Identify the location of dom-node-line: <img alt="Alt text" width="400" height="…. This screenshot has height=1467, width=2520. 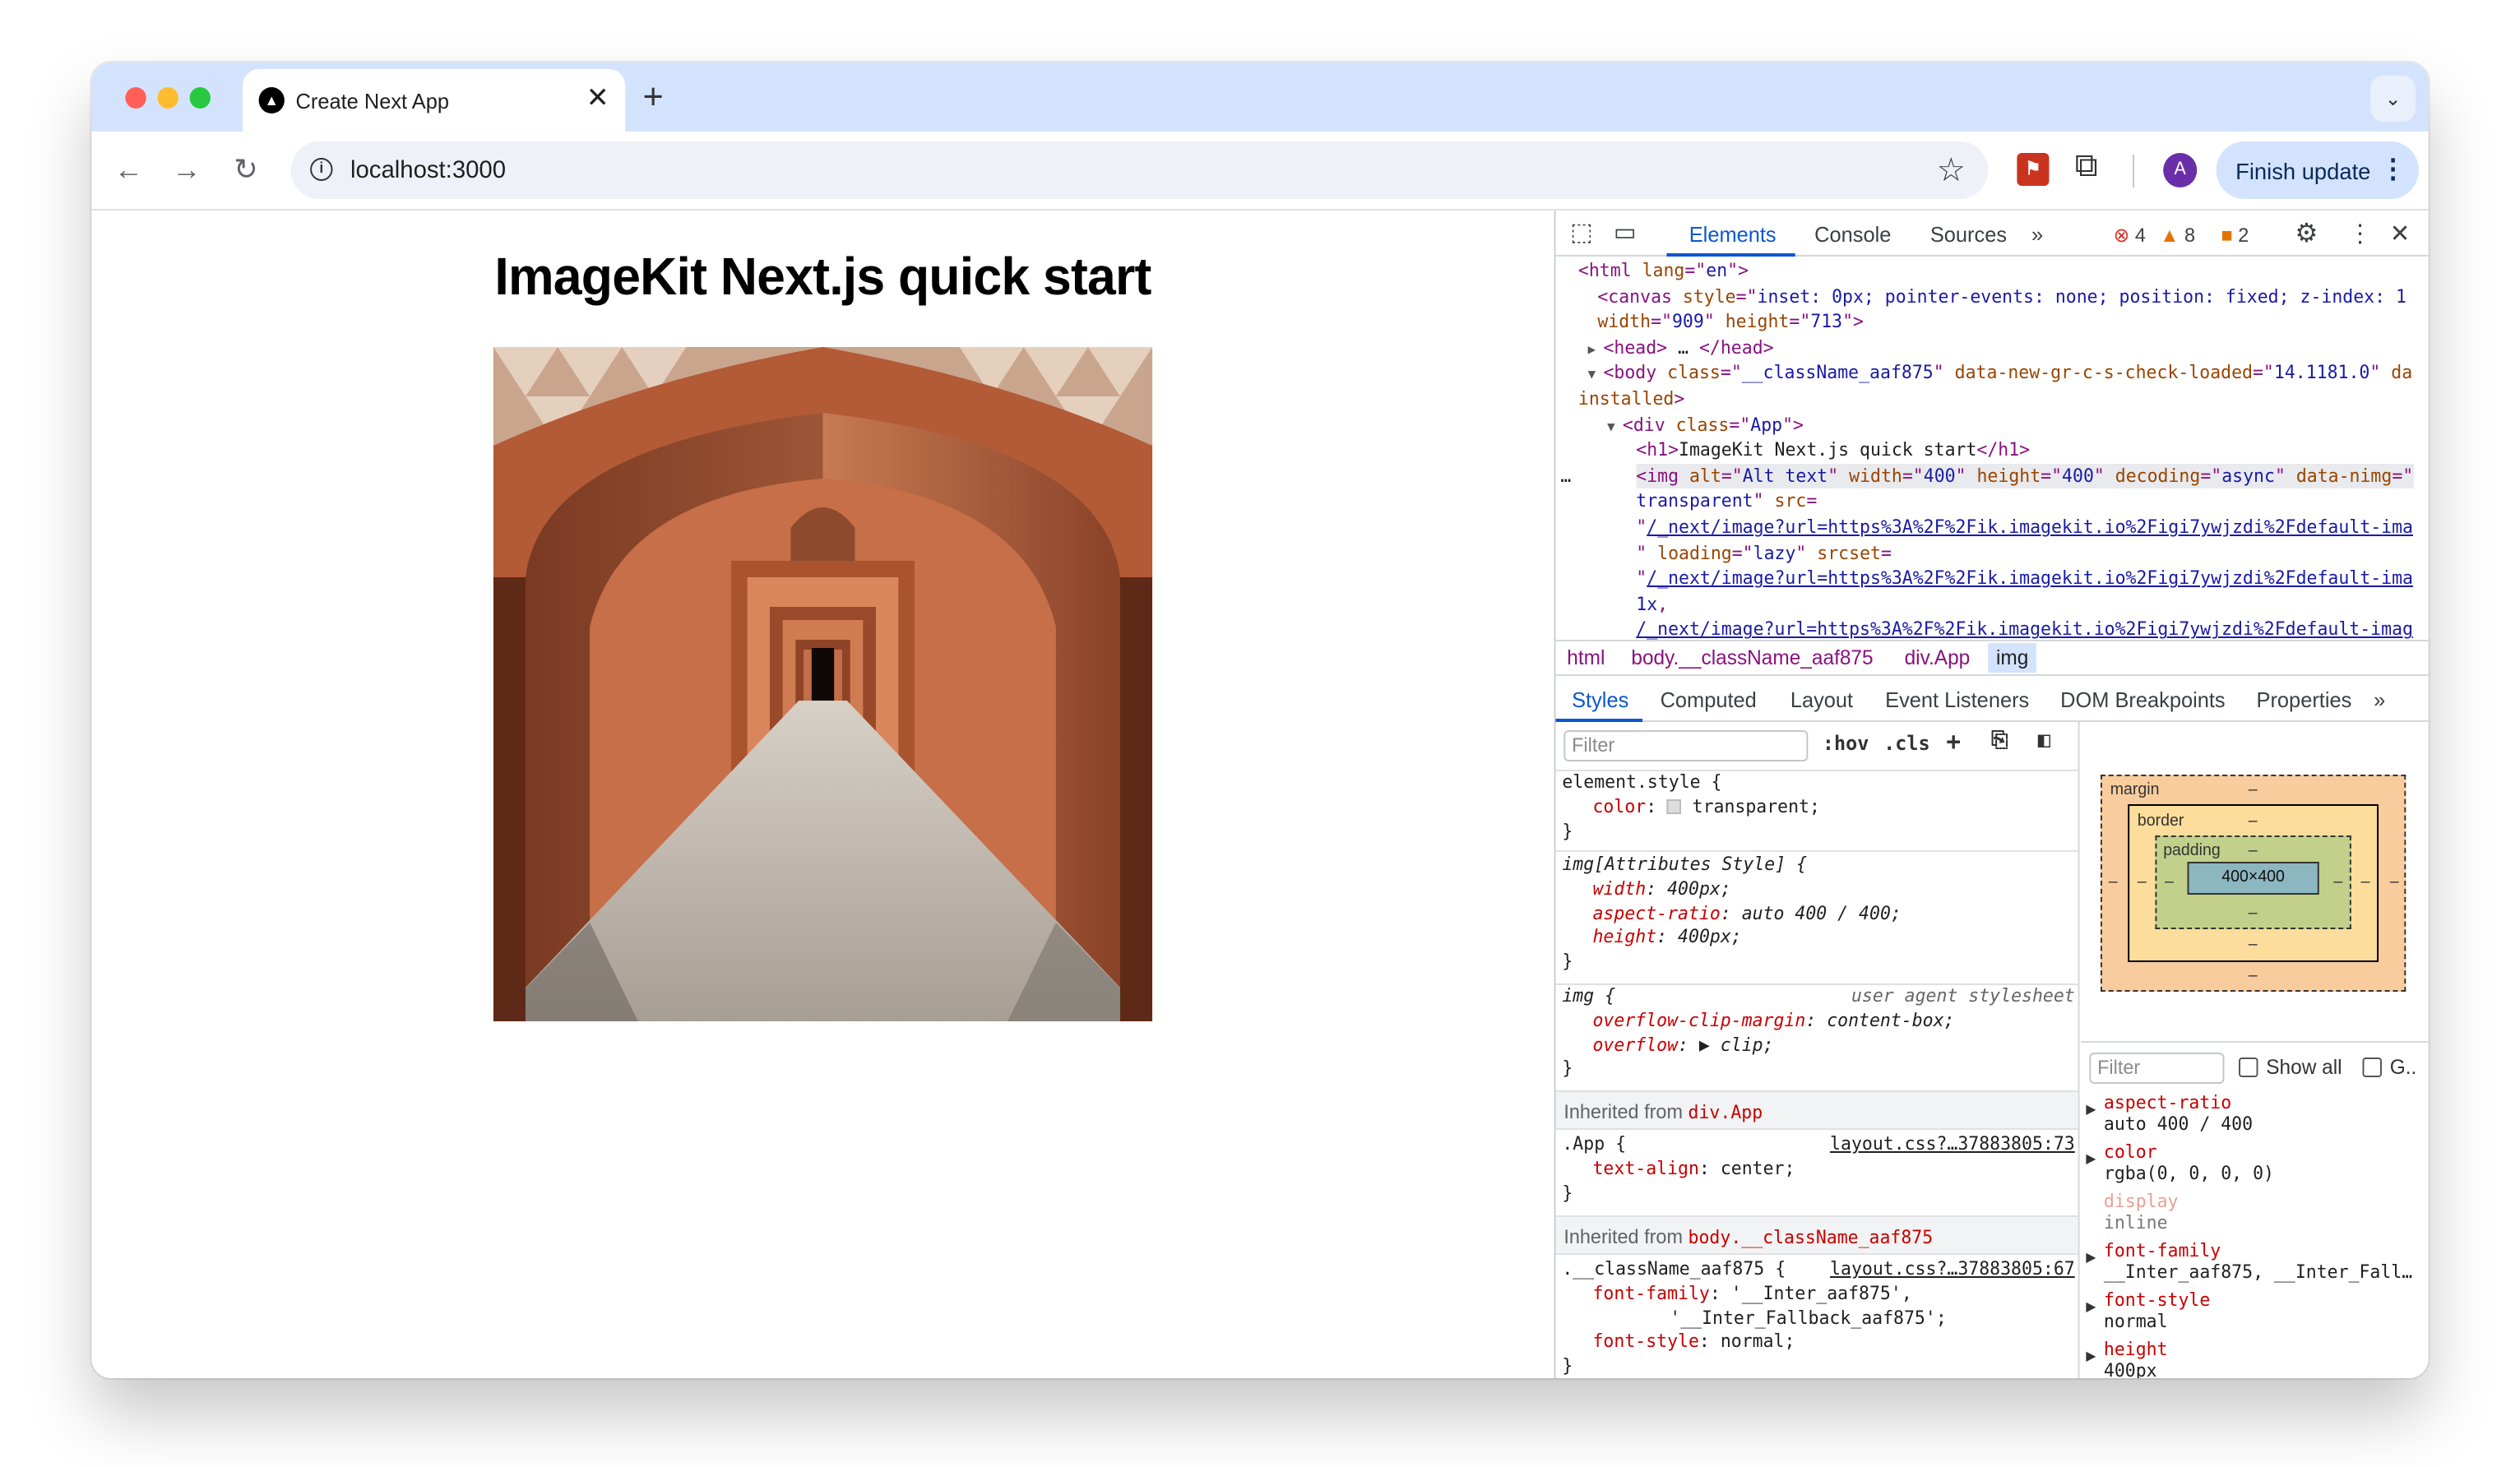
(2025, 476).